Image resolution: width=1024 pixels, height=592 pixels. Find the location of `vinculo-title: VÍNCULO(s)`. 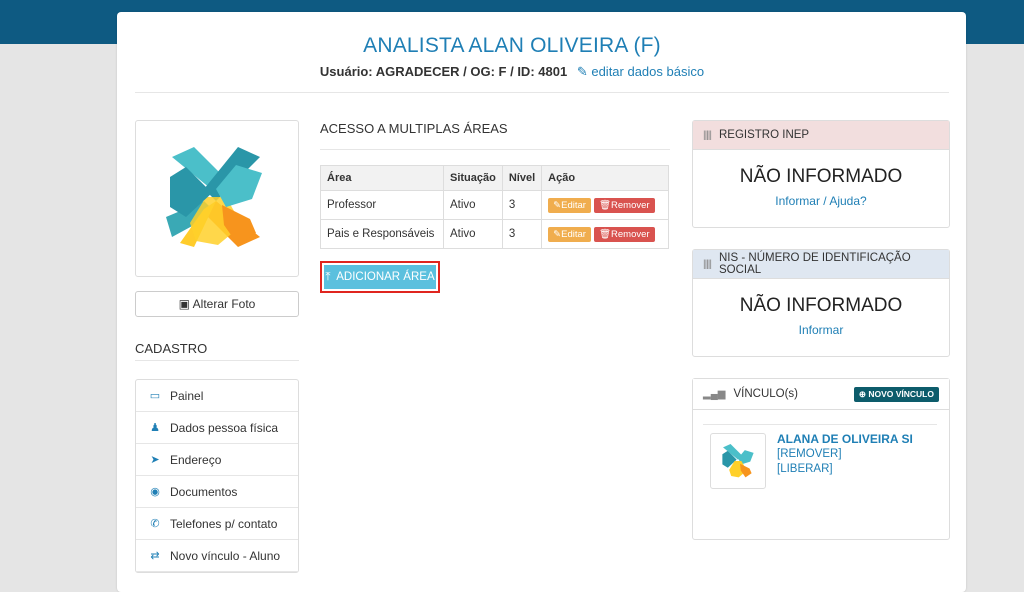

vinculo-title: VÍNCULO(s) is located at coordinates (765, 394).